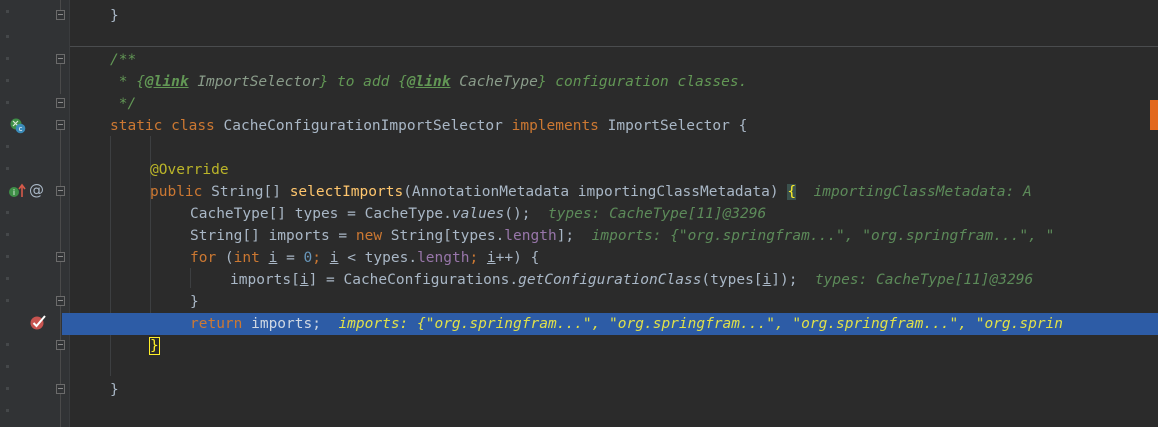  I want to click on keyword: static, so click(136, 126).